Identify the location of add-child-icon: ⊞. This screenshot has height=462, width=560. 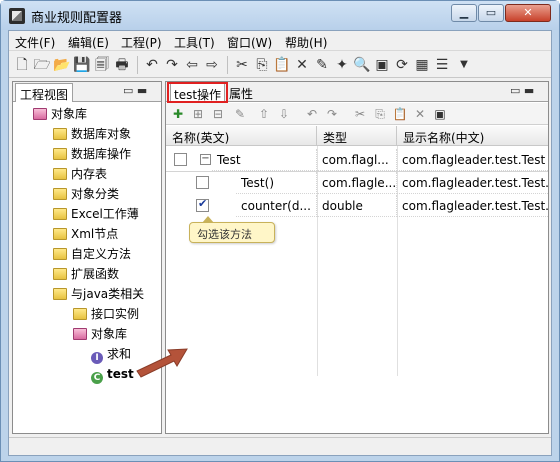
(198, 114).